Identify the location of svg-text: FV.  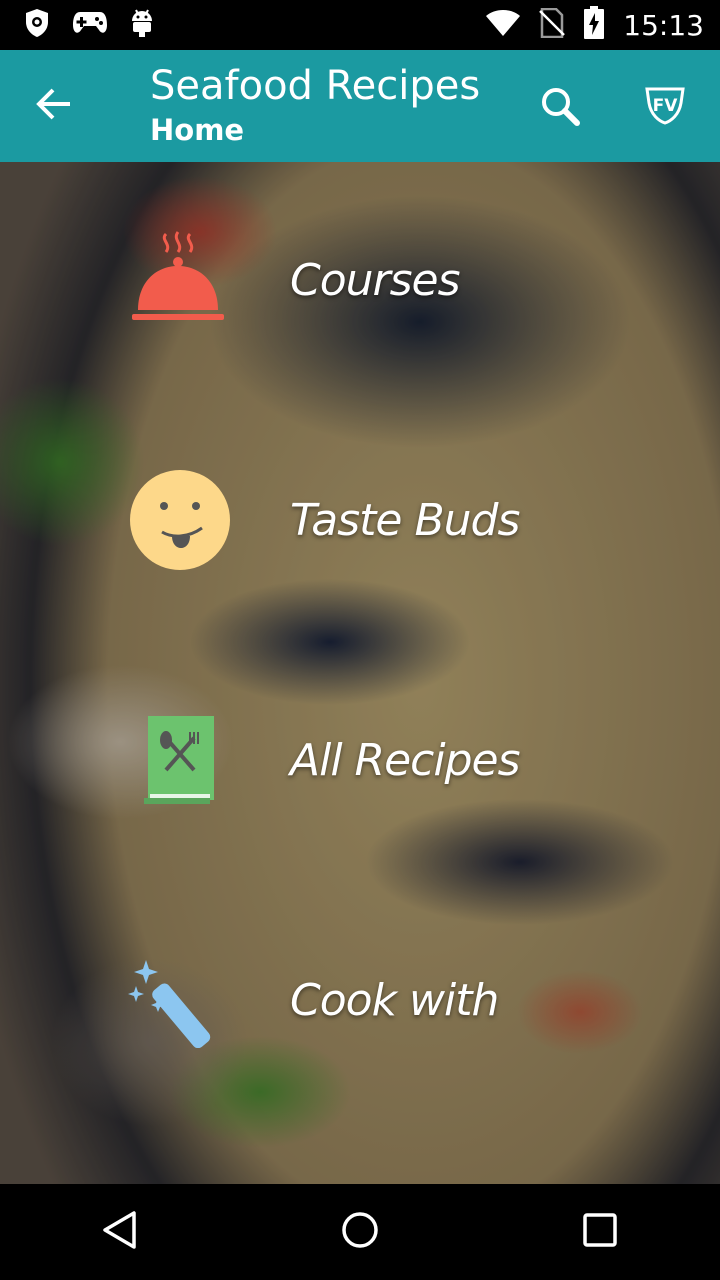
(666, 106).